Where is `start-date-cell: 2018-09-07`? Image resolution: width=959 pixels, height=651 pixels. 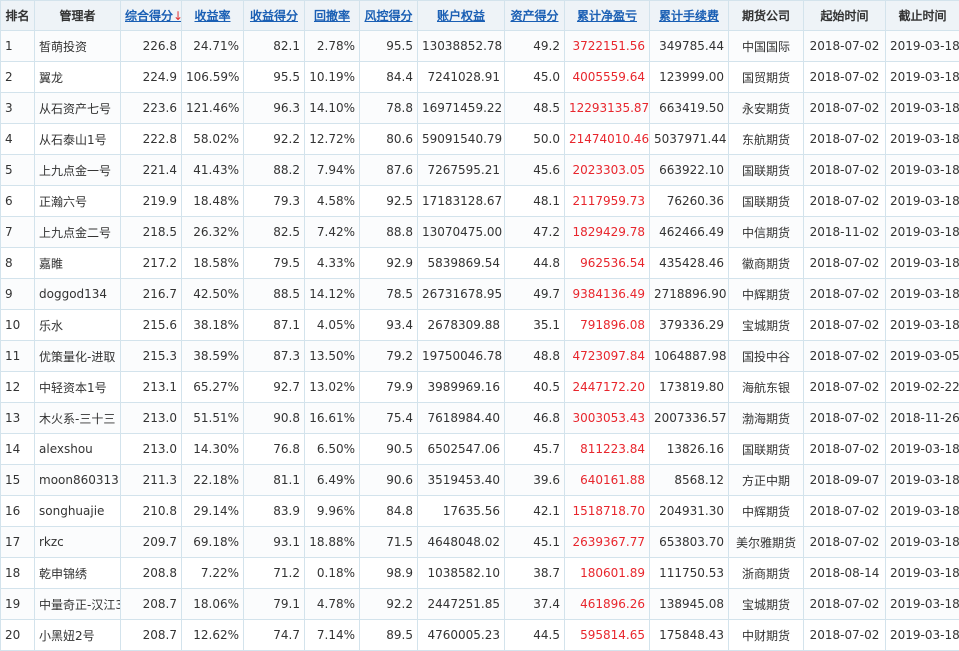 start-date-cell: 2018-09-07 is located at coordinates (845, 480).